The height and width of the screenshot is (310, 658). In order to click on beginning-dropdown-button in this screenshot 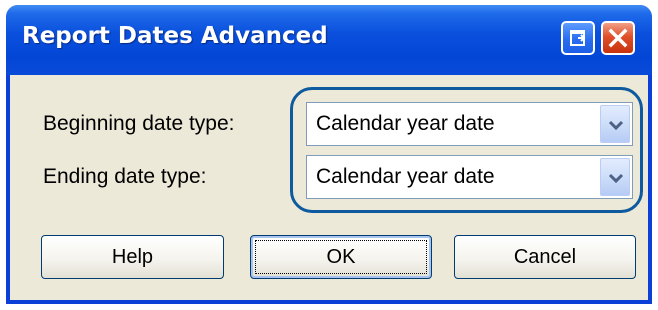, I will do `click(615, 124)`.